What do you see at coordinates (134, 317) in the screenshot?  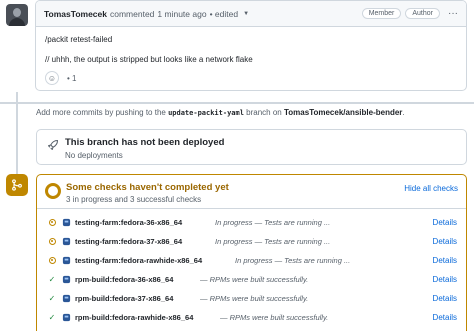 I see `check-name: rpm-build:fedora-rawhide-x86_64` at bounding box center [134, 317].